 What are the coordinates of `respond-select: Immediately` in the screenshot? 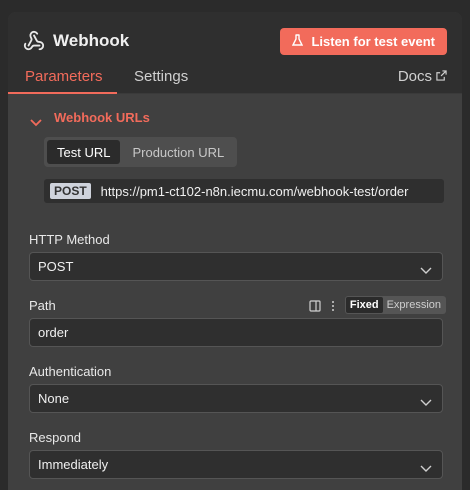 It's located at (236, 464).